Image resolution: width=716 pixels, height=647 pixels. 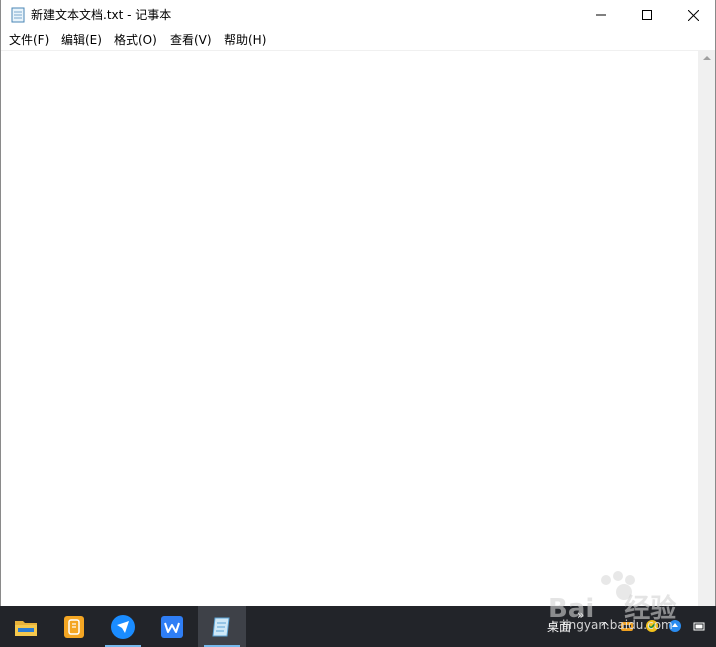 I want to click on taskbar-file-explorer, so click(x=26, y=626).